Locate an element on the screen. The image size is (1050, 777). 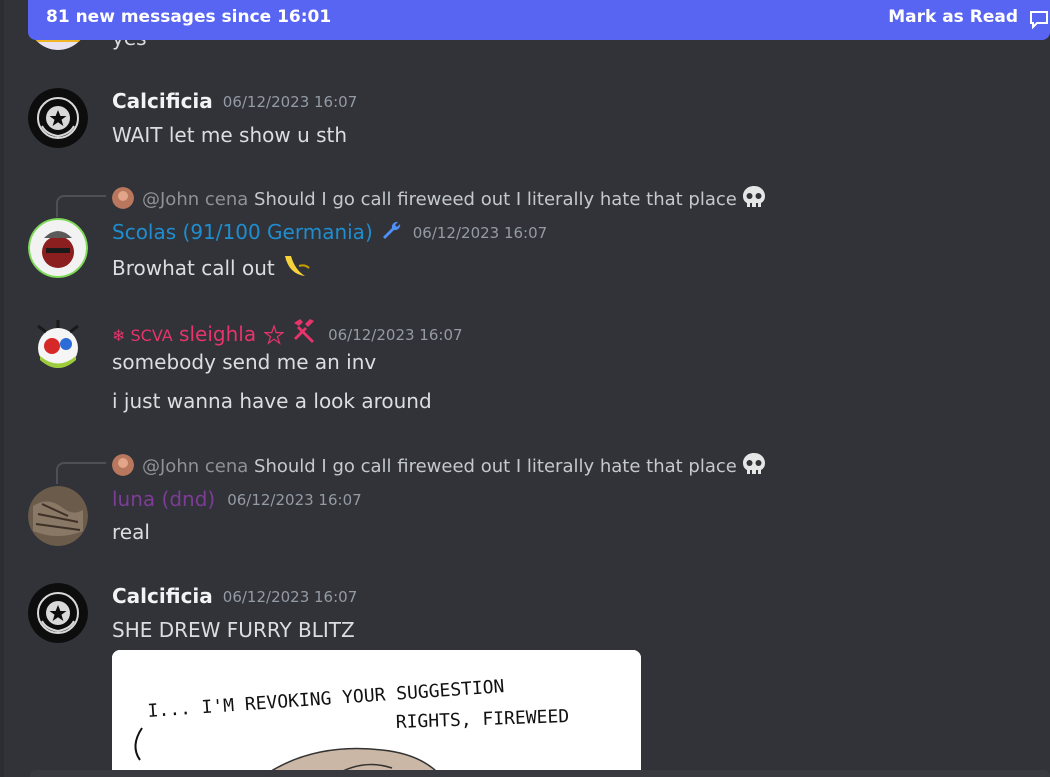
message-text: WAIT let me show u sth is located at coordinates (230, 135).